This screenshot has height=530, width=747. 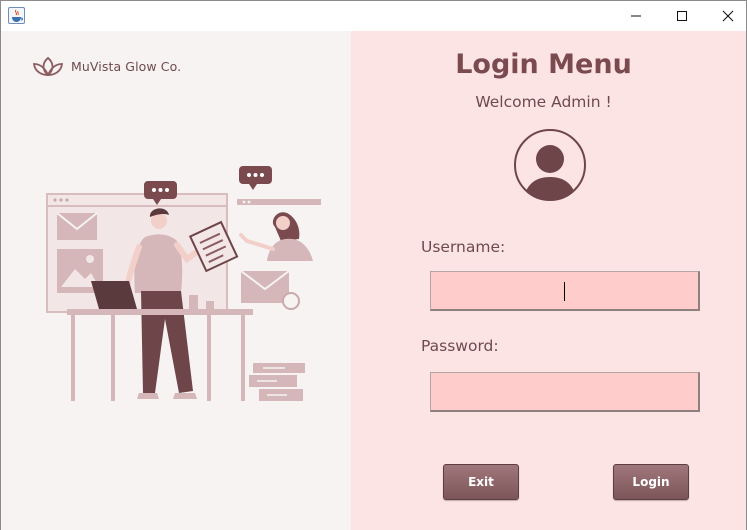 I want to click on close-icon, so click(x=728, y=16).